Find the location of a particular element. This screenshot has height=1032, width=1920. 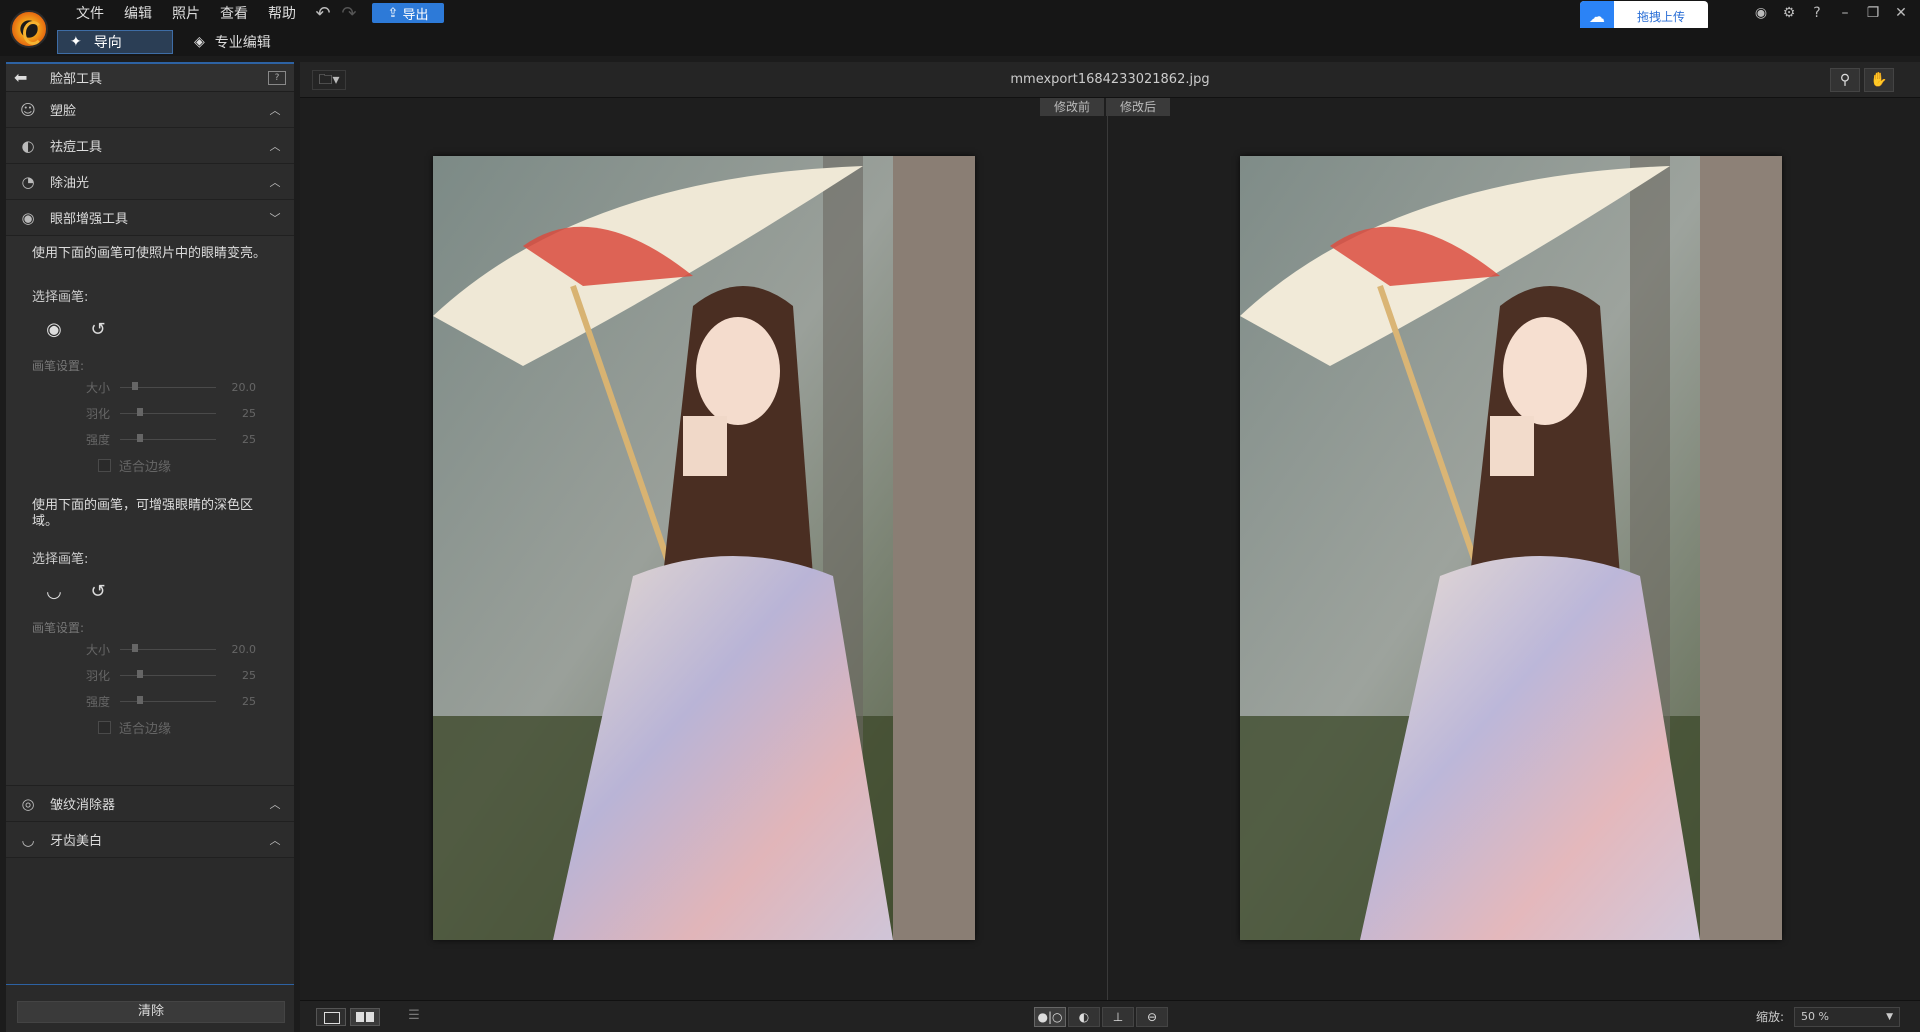

section-label: 祛痘工具 is located at coordinates (76, 147).